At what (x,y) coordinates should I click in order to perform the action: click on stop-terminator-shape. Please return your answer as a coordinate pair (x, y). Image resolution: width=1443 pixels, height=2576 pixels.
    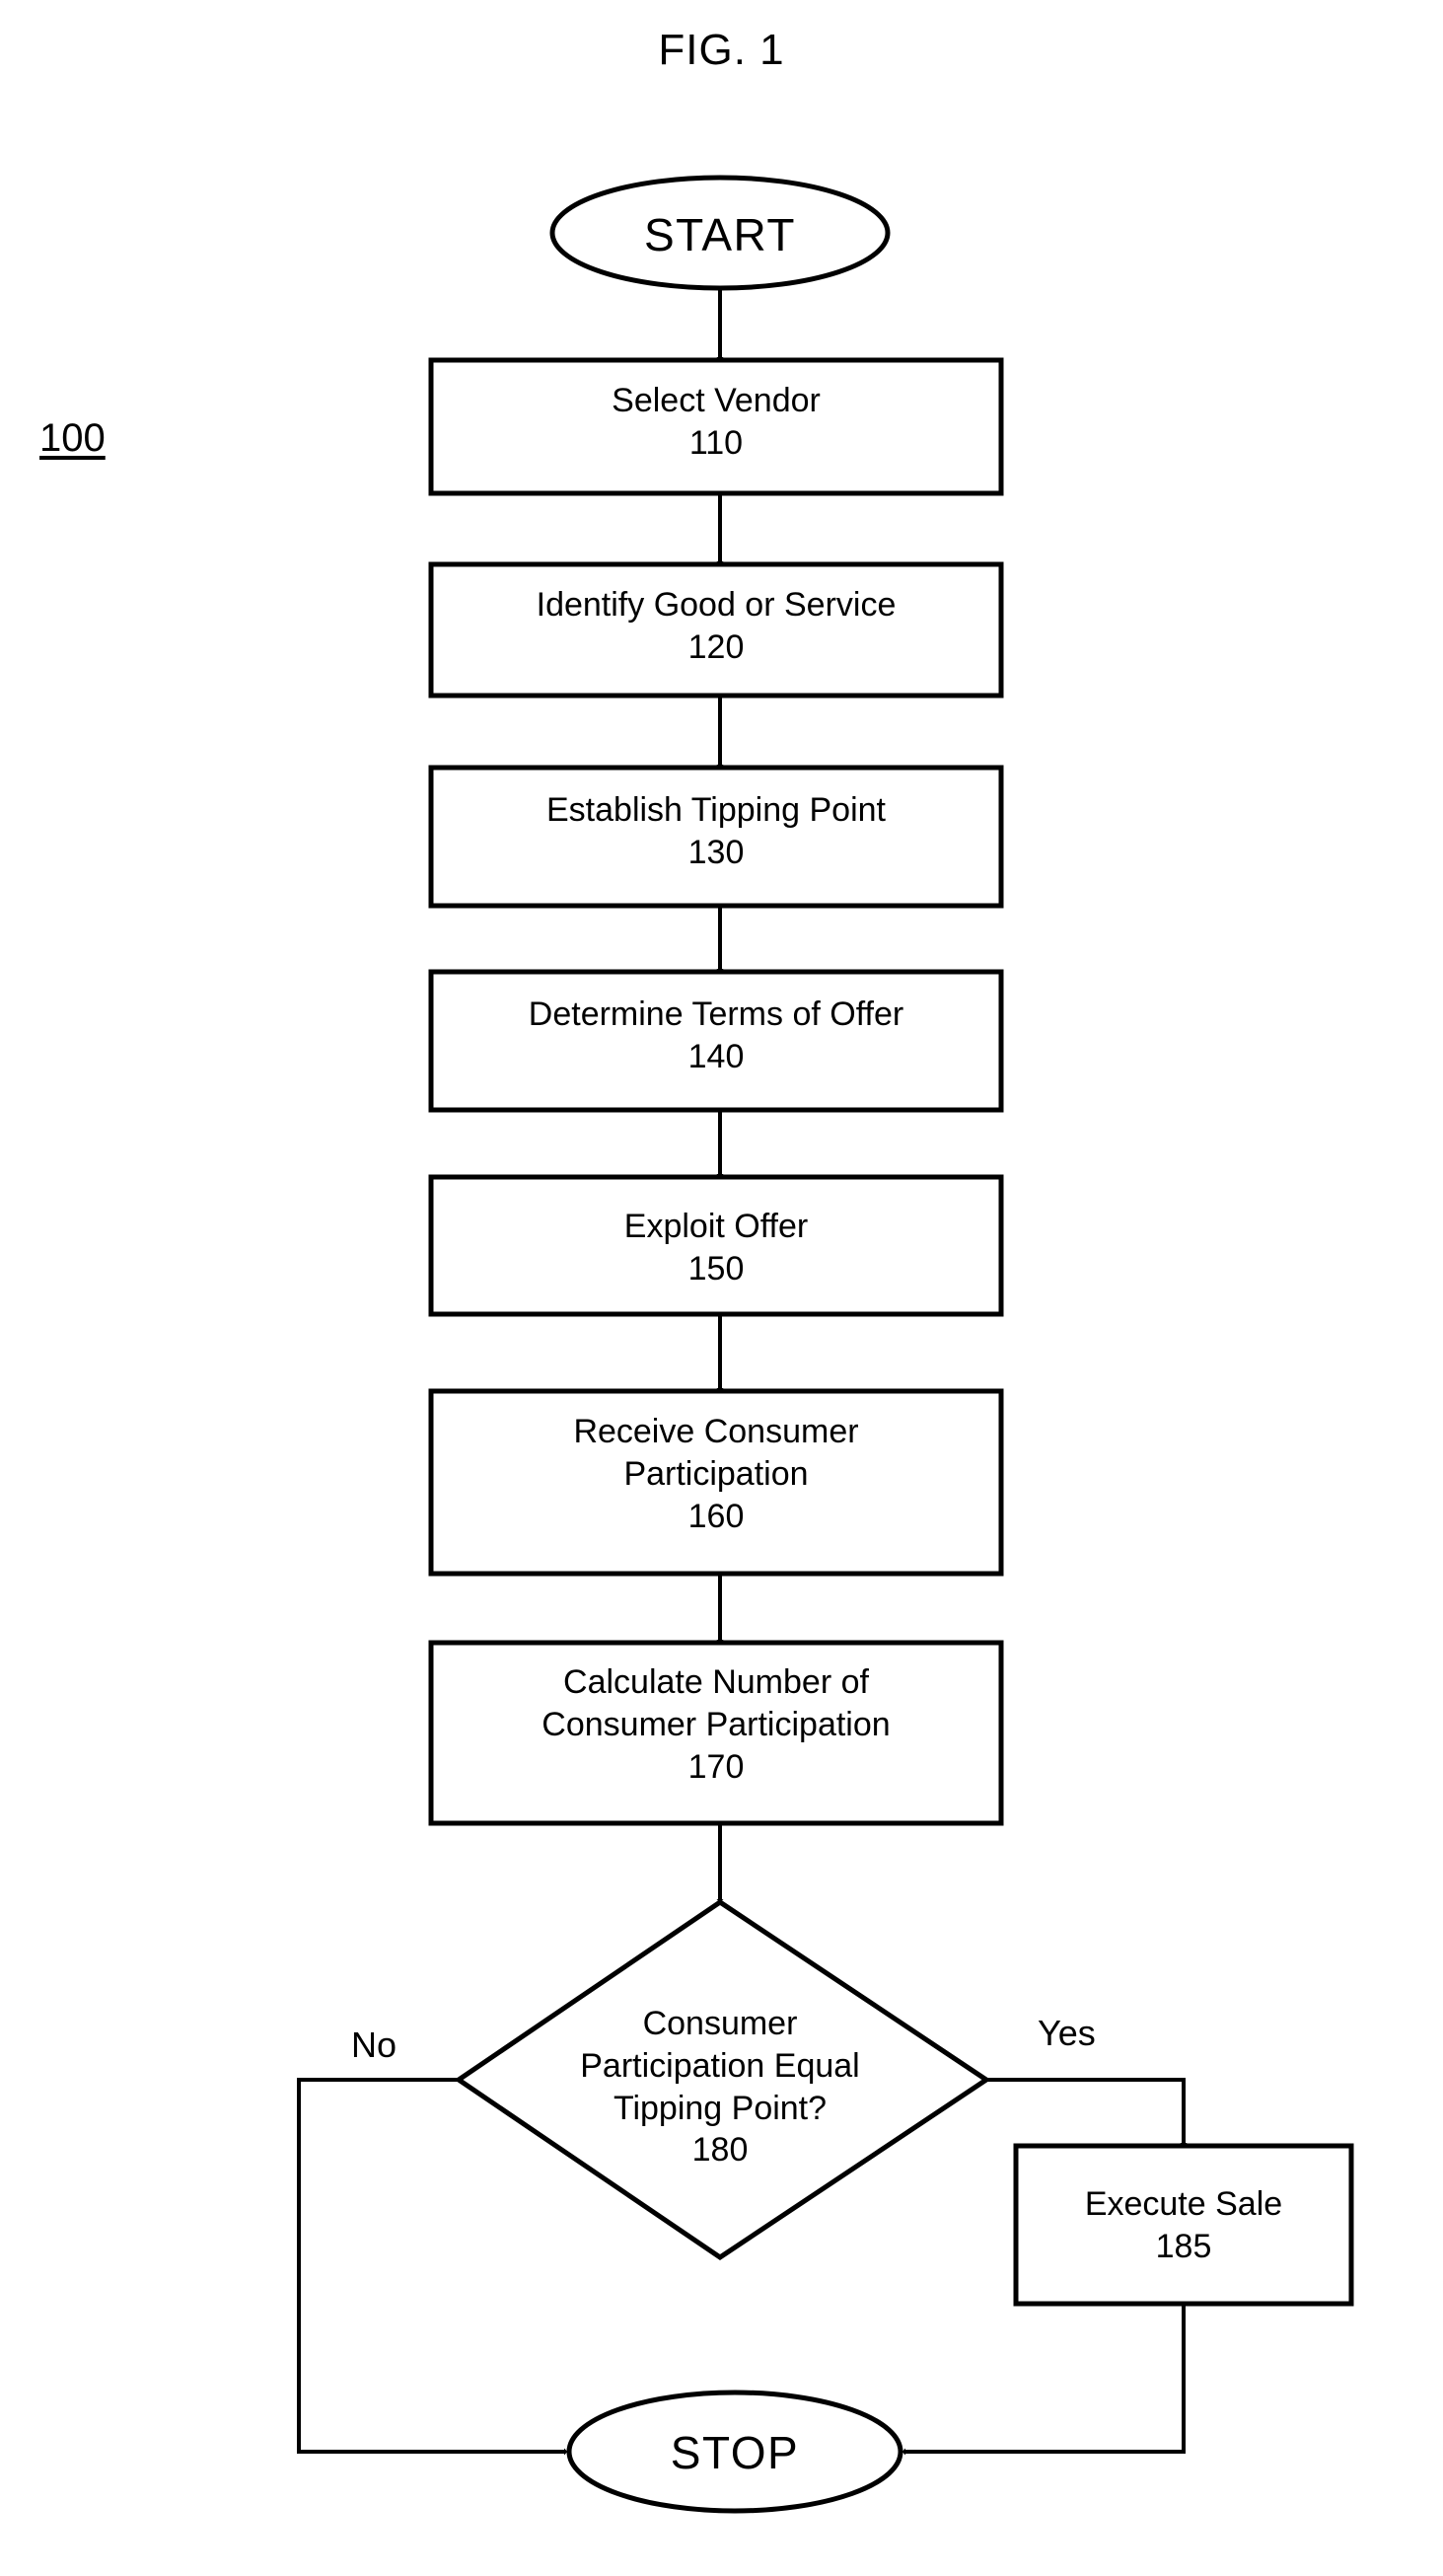
    Looking at the image, I should click on (734, 2452).